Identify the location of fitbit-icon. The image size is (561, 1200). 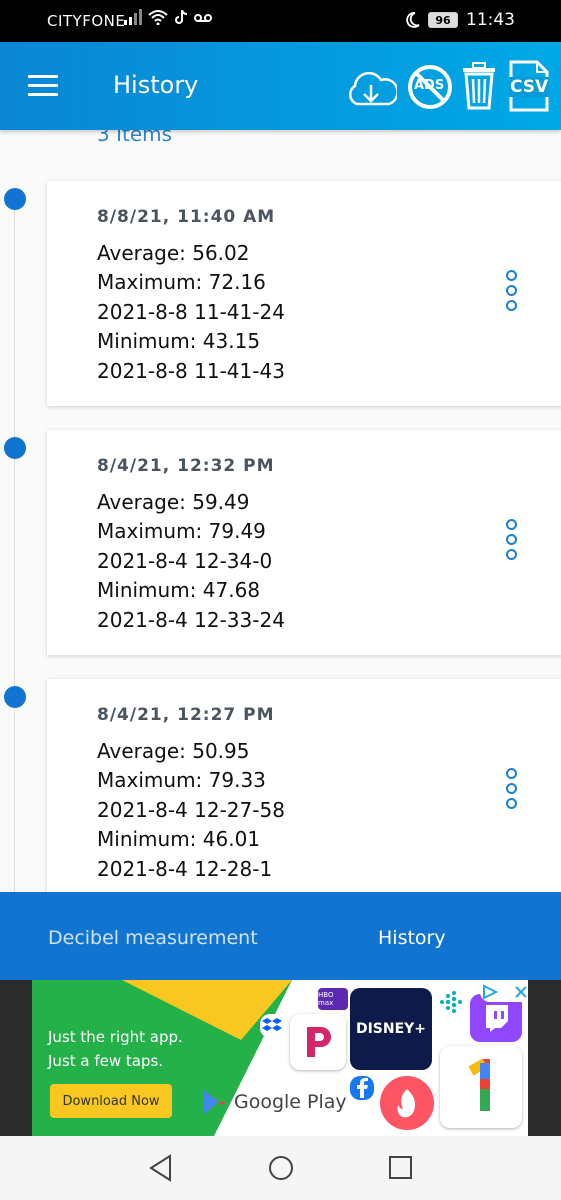
(450, 1002).